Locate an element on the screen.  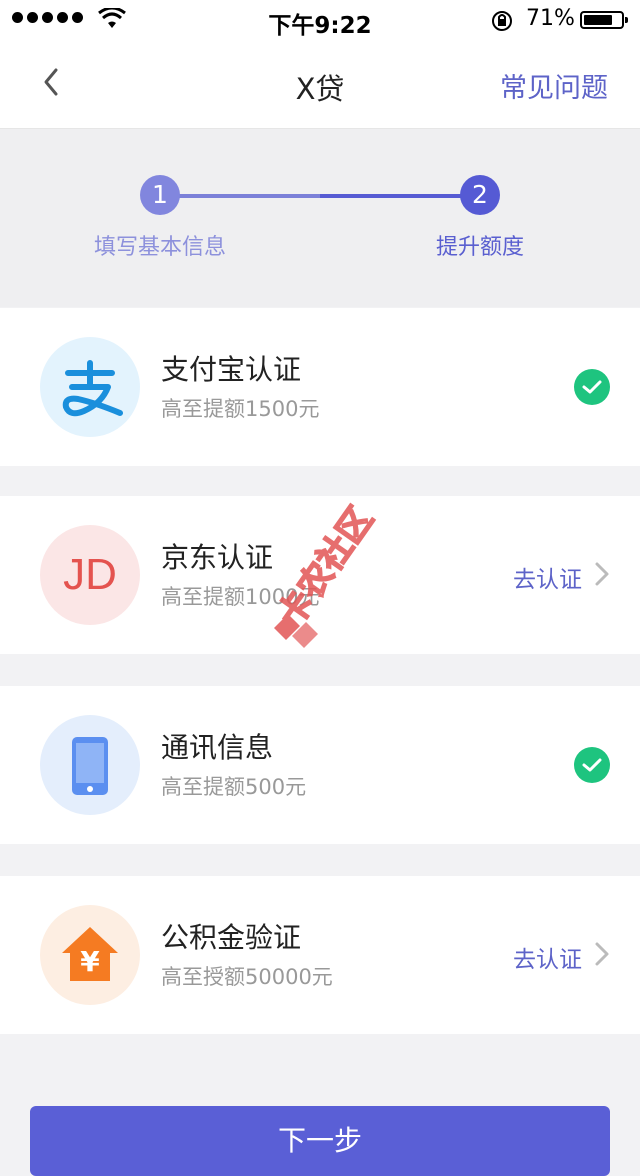
card-subtitle: 高至授额50000元 is located at coordinates (247, 977).